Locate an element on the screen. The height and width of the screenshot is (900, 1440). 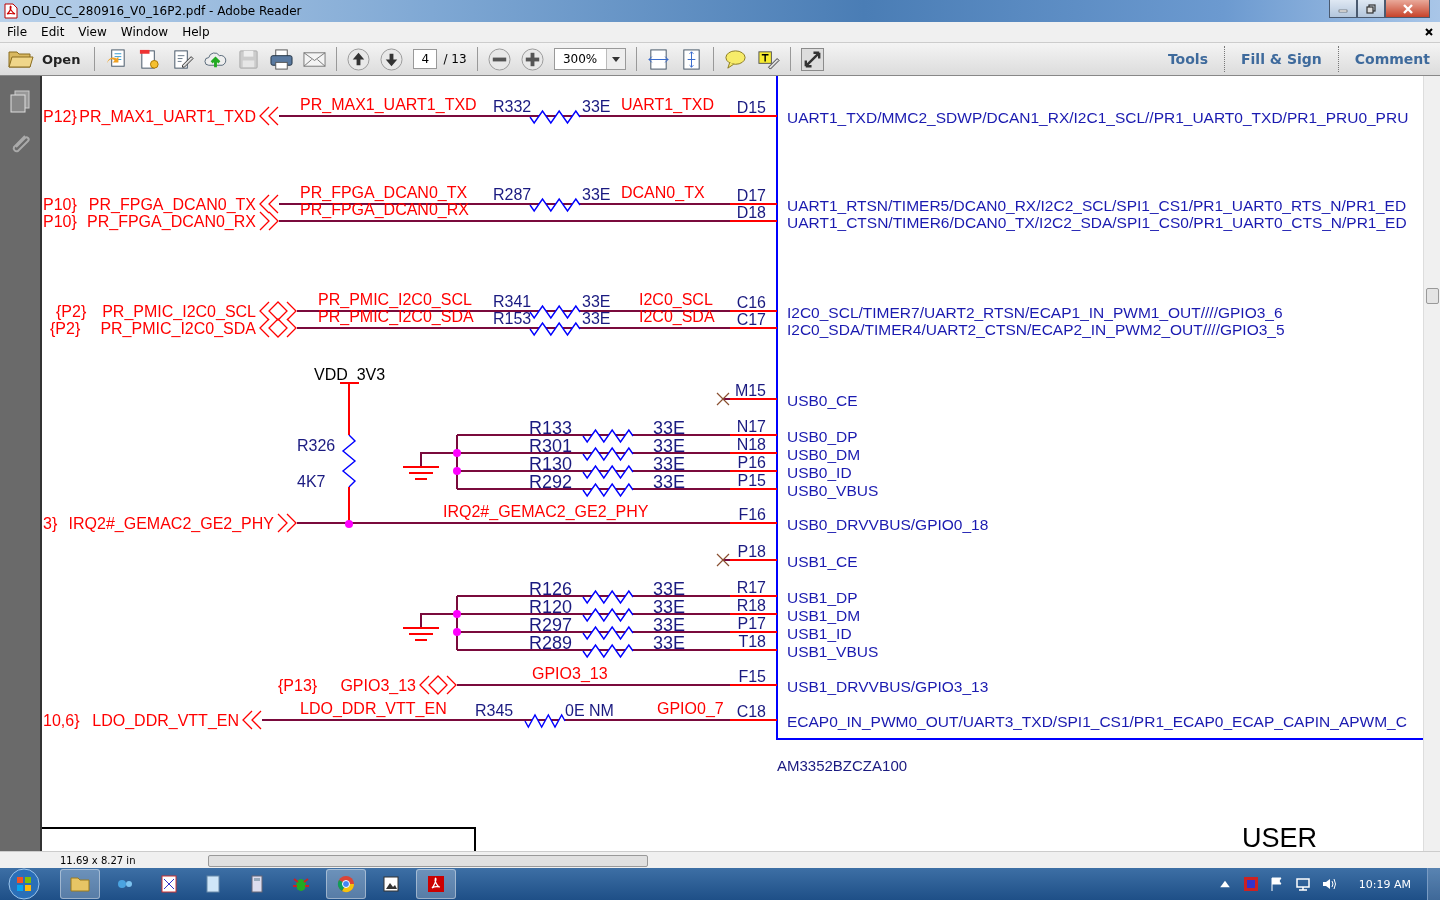
resistor-value: 4K7 is located at coordinates (311, 481).